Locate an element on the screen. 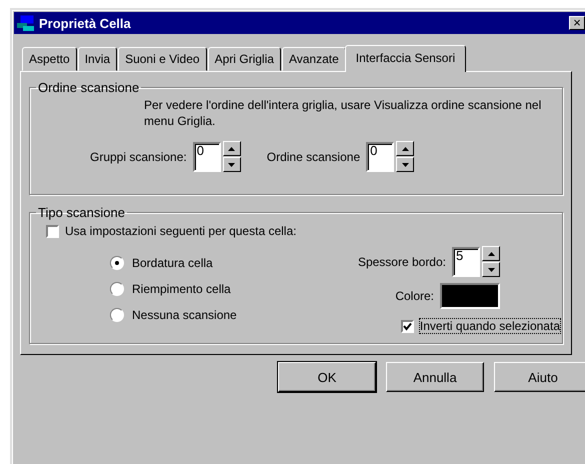 This screenshot has width=585, height=464. app-icon is located at coordinates (26, 23).